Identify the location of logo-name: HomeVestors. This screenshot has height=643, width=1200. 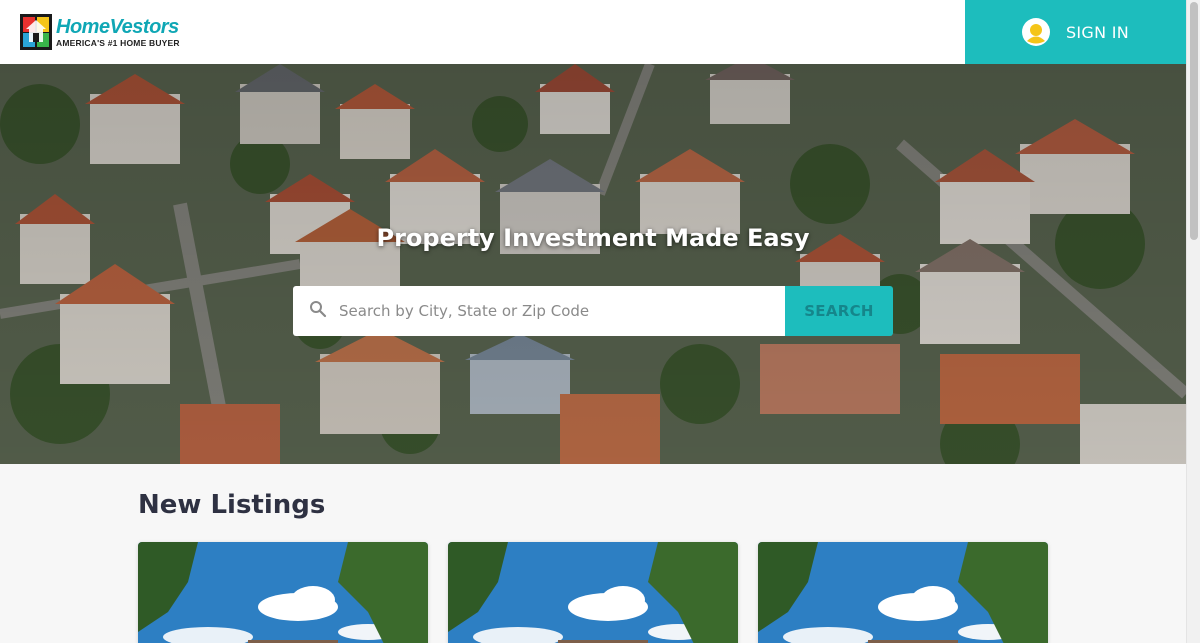
(117, 27).